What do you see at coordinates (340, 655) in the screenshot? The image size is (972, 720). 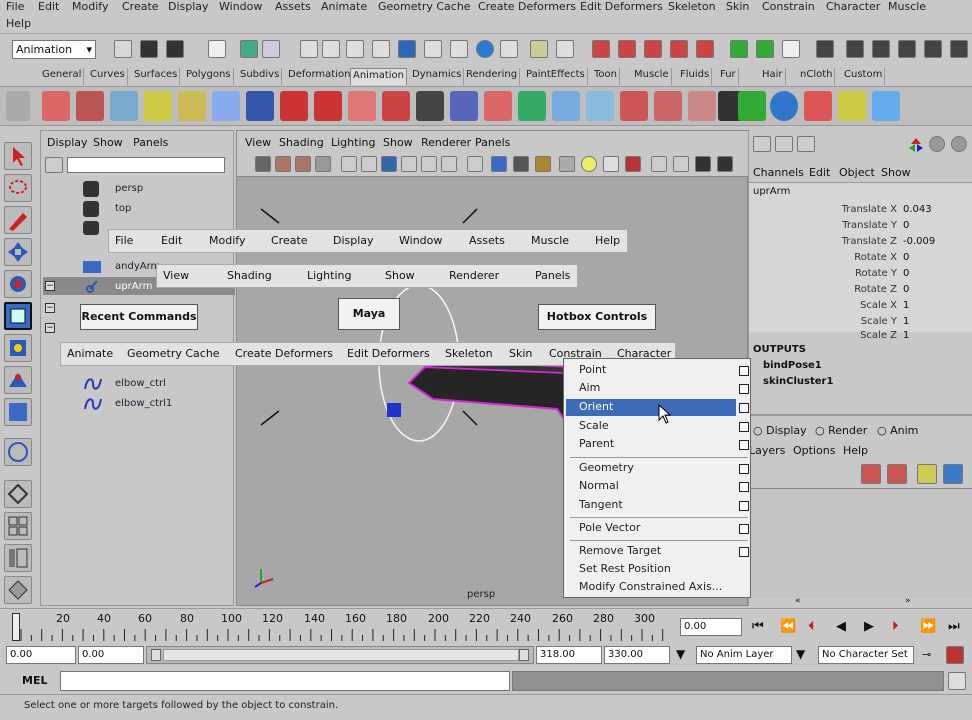 I see `range-bar` at bounding box center [340, 655].